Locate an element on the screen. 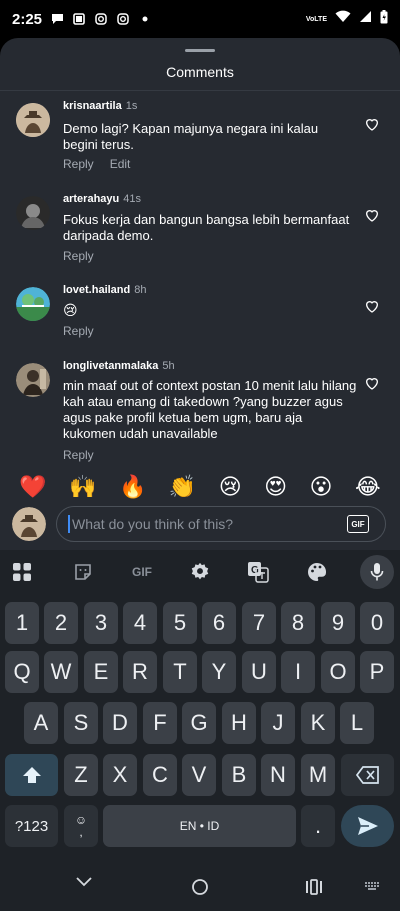 The image size is (400, 911). home-button is located at coordinates (200, 887).